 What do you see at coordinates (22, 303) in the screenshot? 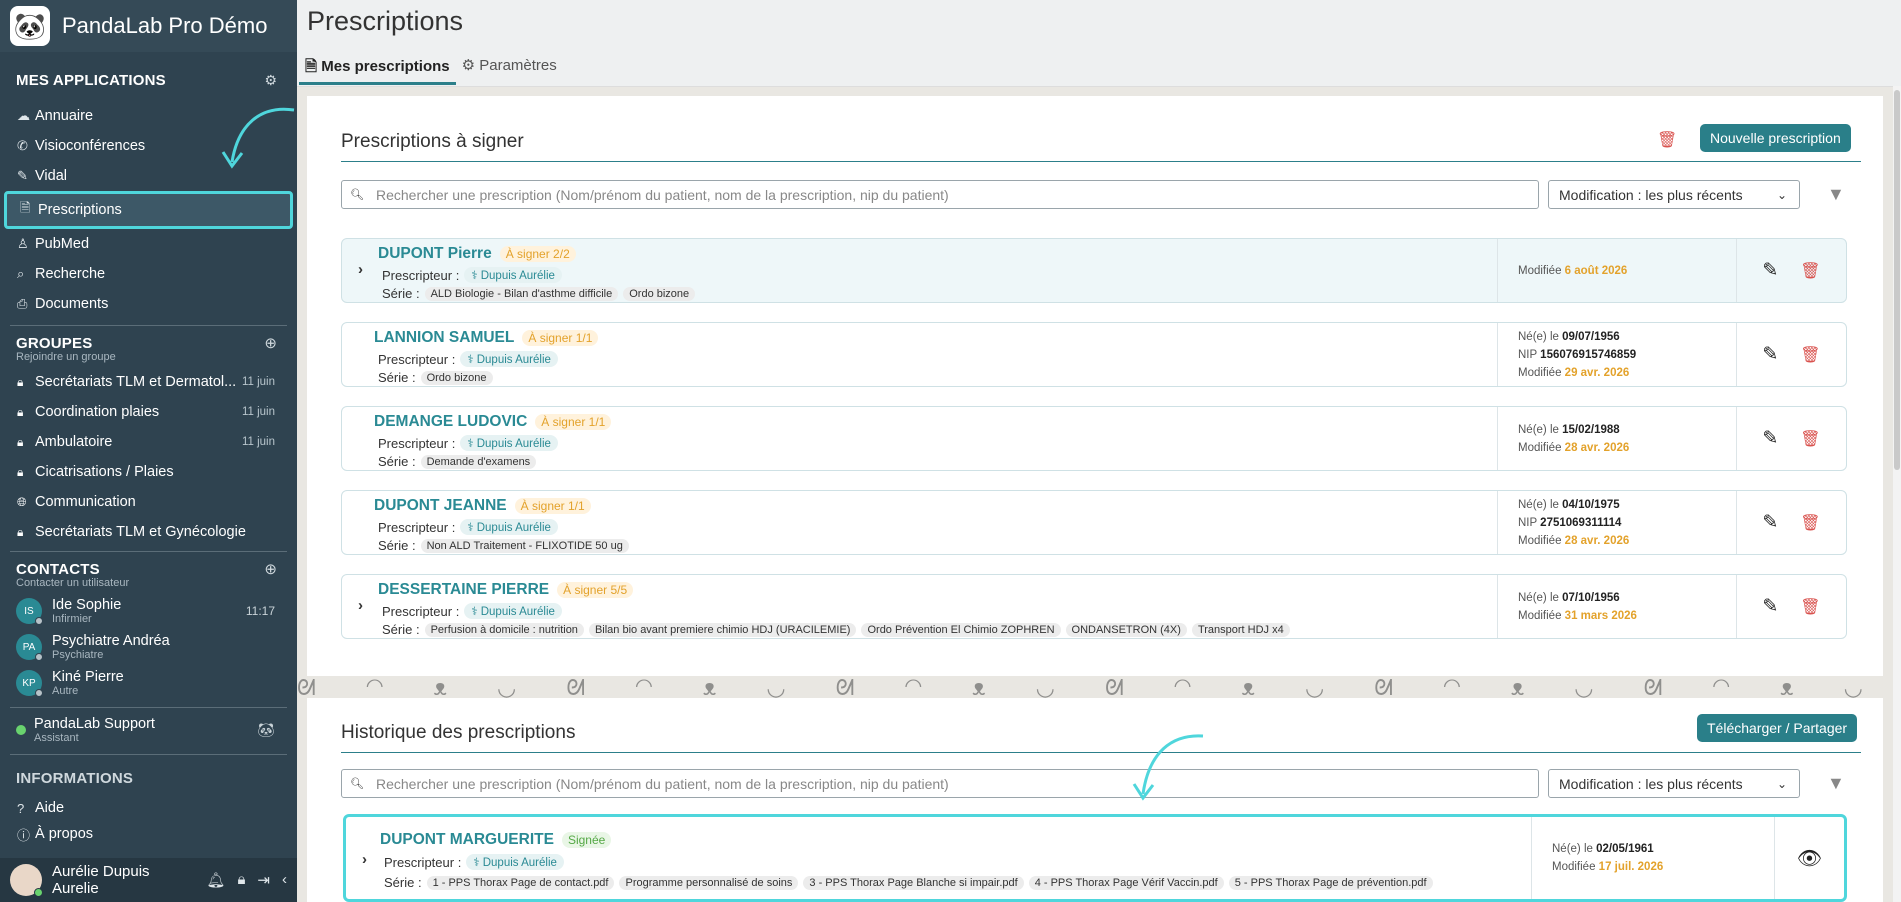
I see `paperclip-icon: ⎙` at bounding box center [22, 303].